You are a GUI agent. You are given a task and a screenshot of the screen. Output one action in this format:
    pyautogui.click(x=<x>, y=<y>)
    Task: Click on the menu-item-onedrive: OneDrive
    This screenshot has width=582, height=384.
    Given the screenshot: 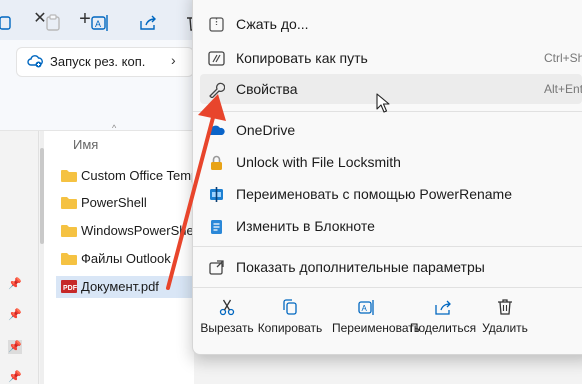 What is the action you would take?
    pyautogui.click(x=391, y=130)
    